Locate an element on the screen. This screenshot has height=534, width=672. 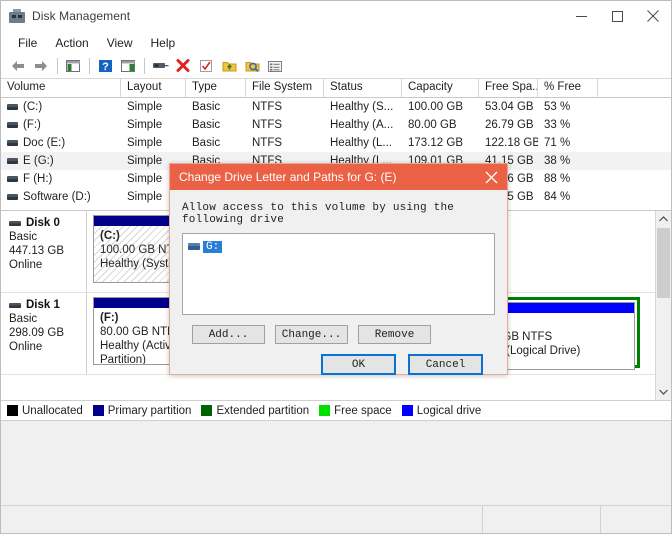
cell-free-space: 53.04 GB is located at coordinates (509, 107).